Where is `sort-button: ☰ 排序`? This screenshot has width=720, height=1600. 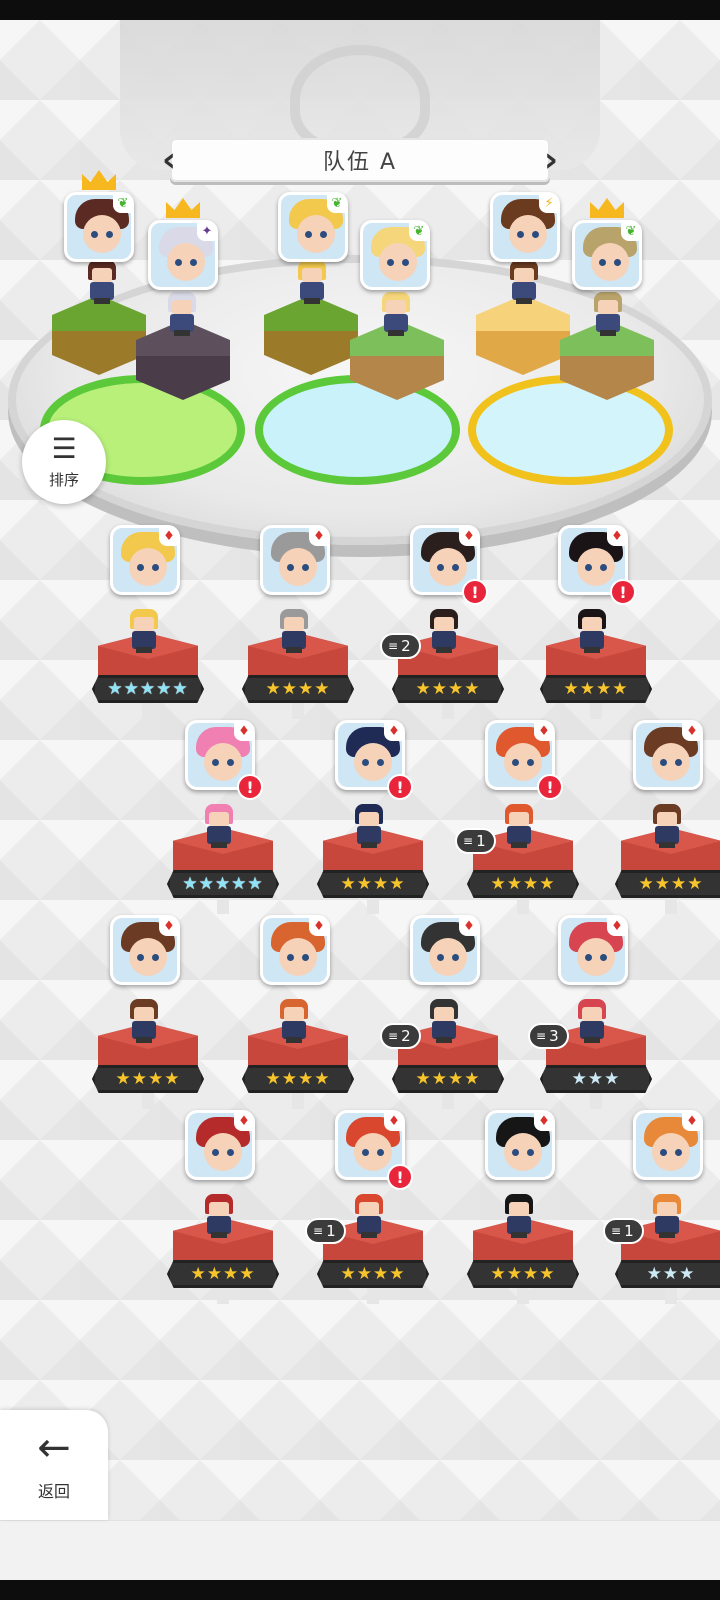 sort-button: ☰ 排序 is located at coordinates (64, 462).